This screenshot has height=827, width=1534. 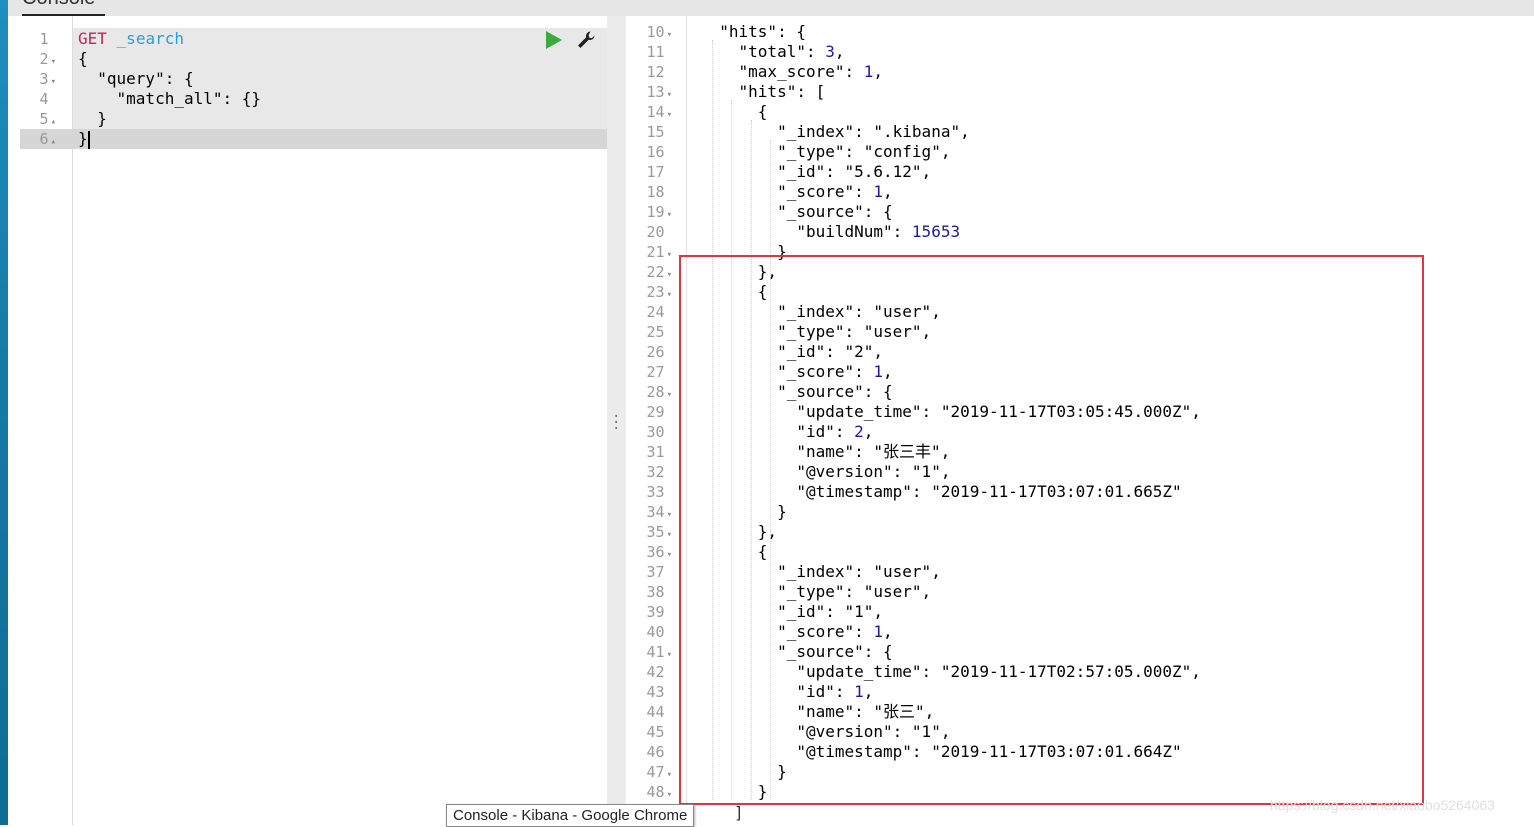 What do you see at coordinates (659, 392) in the screenshot?
I see `line-number: 28 ▾` at bounding box center [659, 392].